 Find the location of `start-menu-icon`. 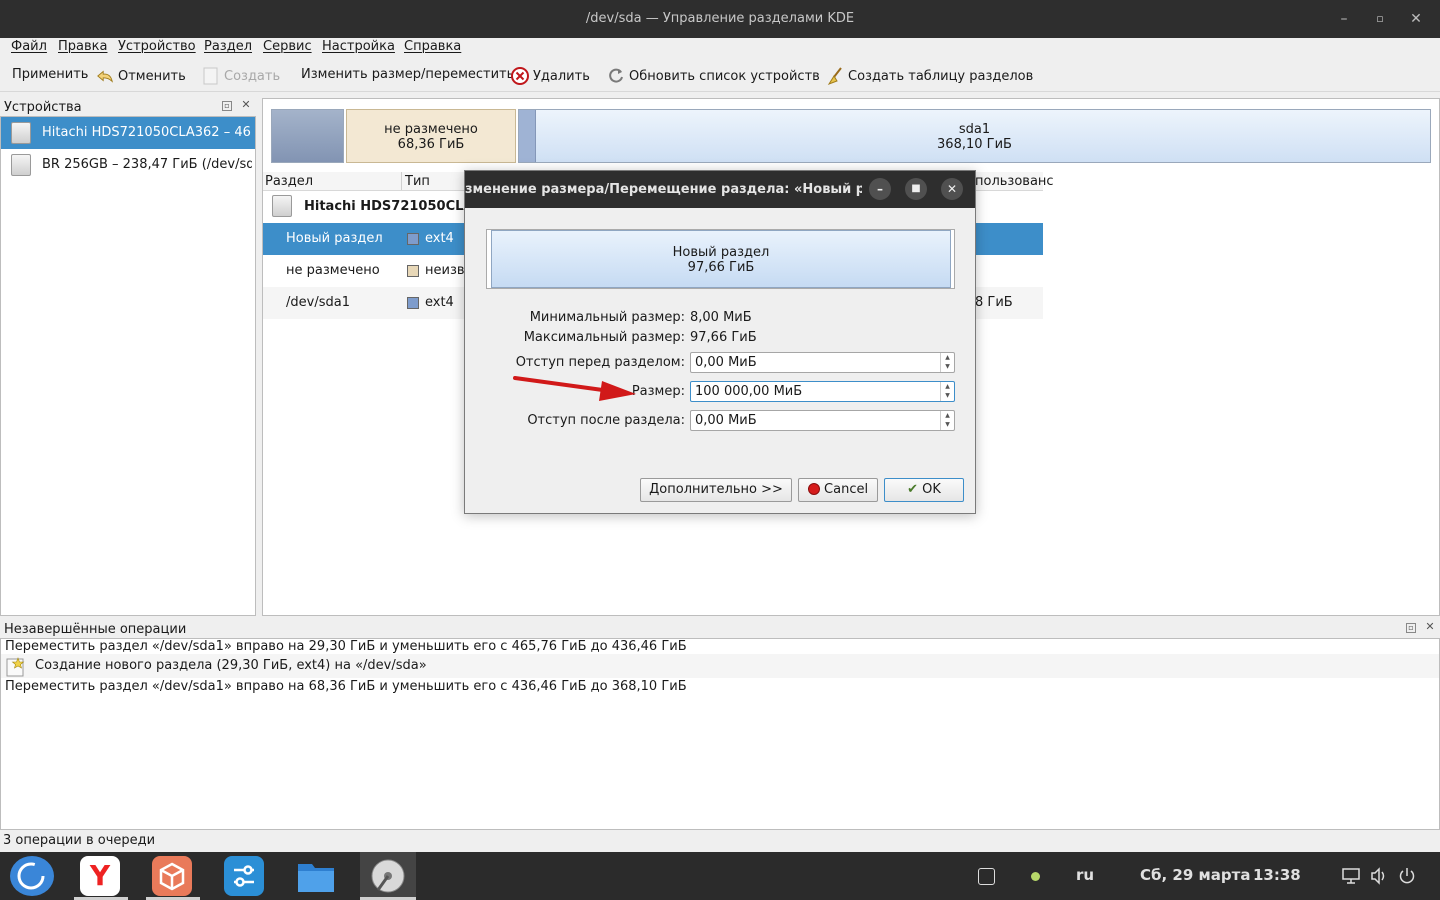

start-menu-icon is located at coordinates (32, 876).